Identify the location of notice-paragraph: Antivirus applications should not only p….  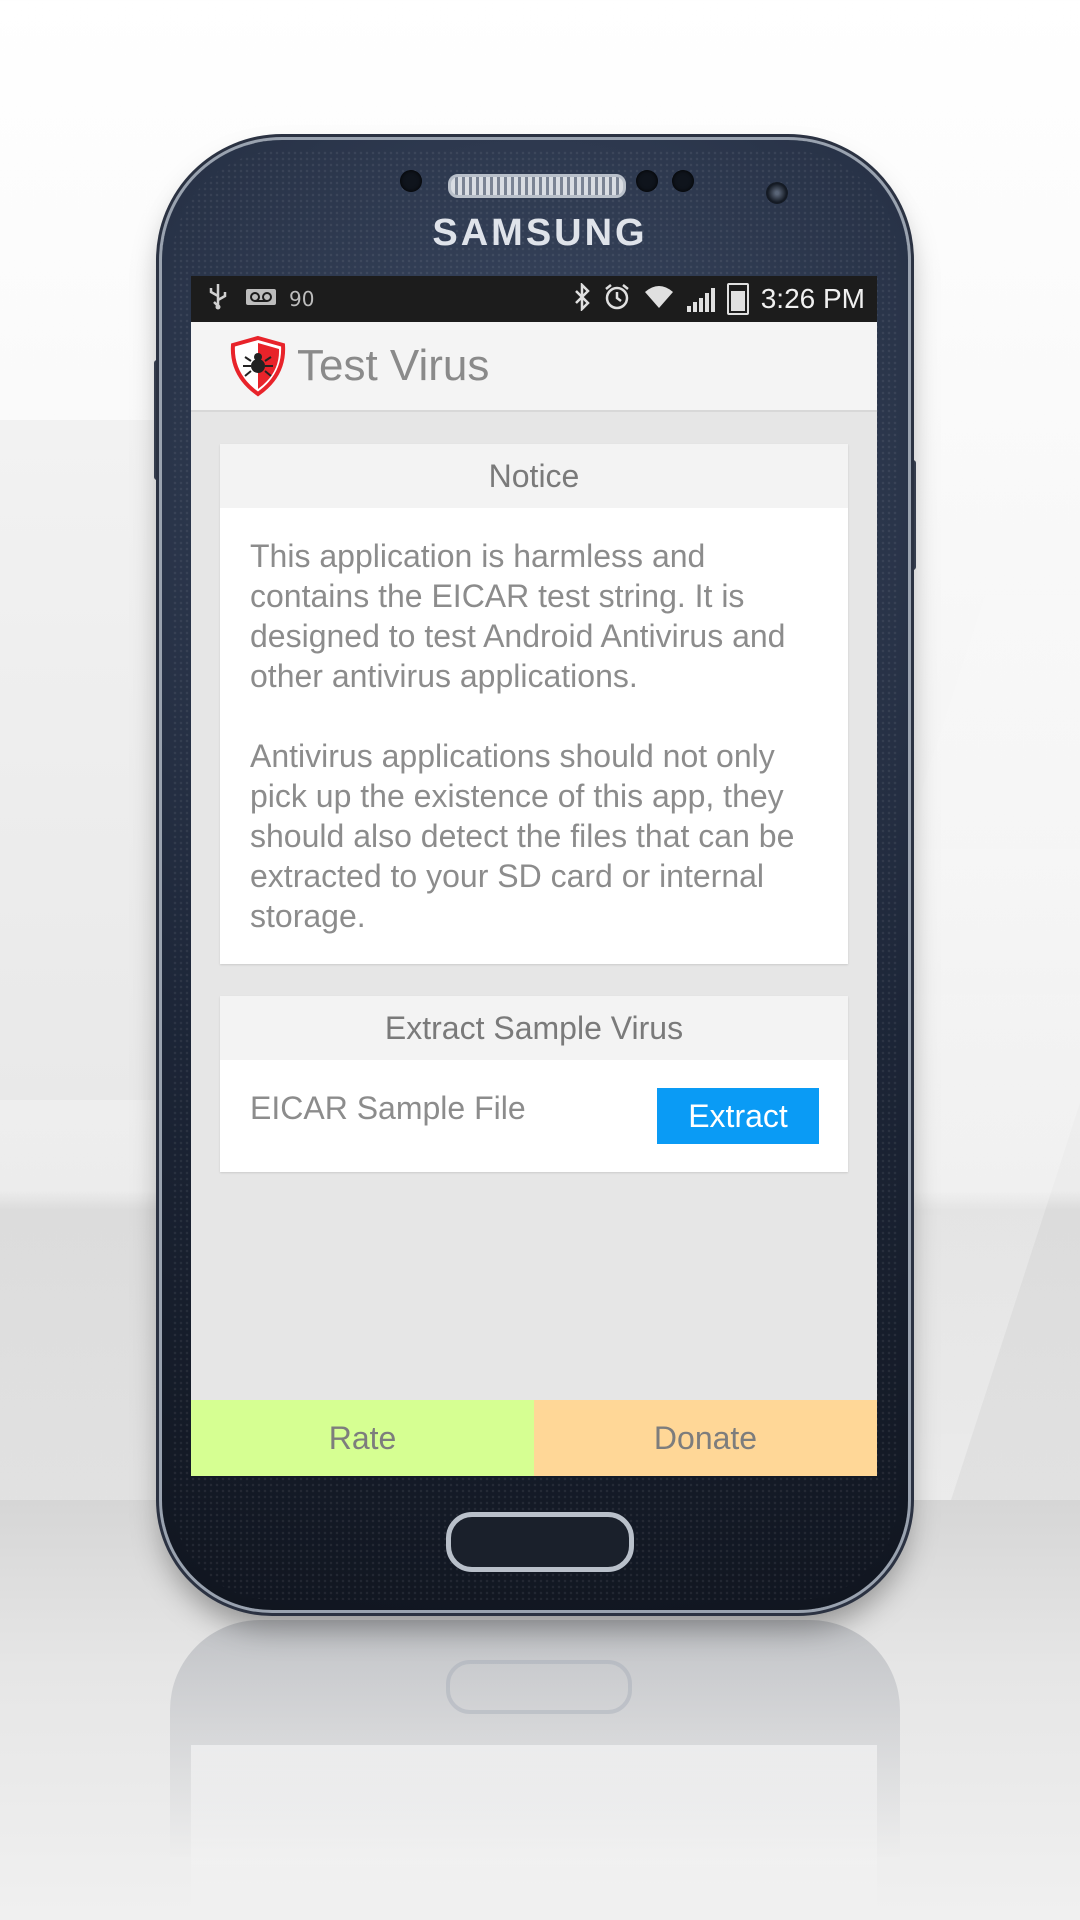
(522, 836).